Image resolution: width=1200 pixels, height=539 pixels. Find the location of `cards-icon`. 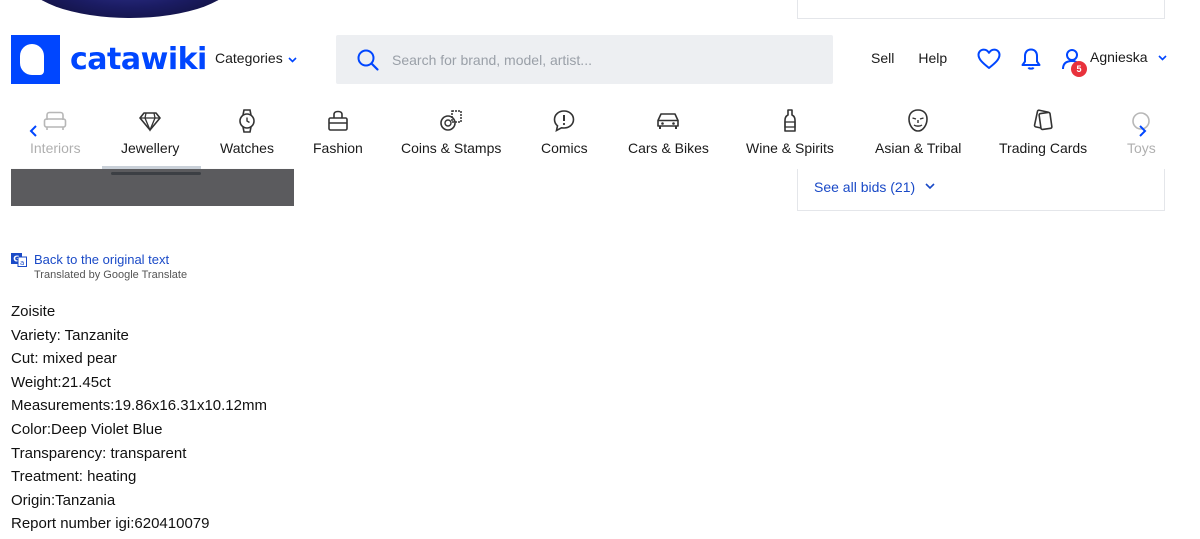

cards-icon is located at coordinates (1043, 121).